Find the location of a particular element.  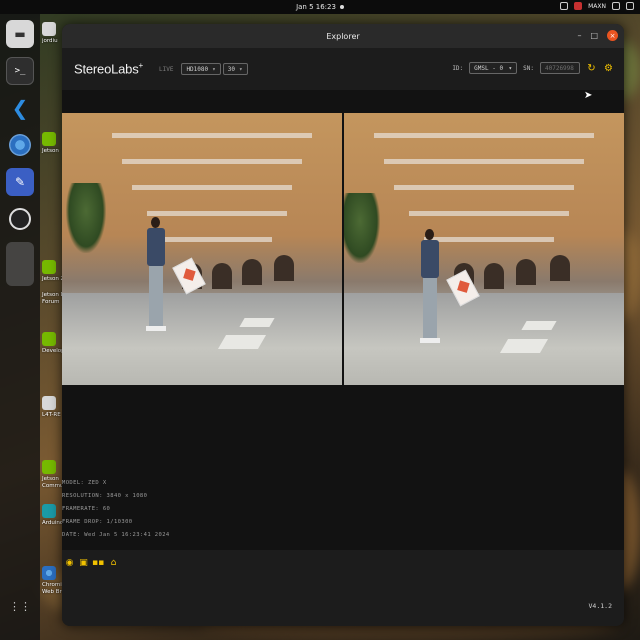

fps-select: 30 ▾ is located at coordinates (235, 69).